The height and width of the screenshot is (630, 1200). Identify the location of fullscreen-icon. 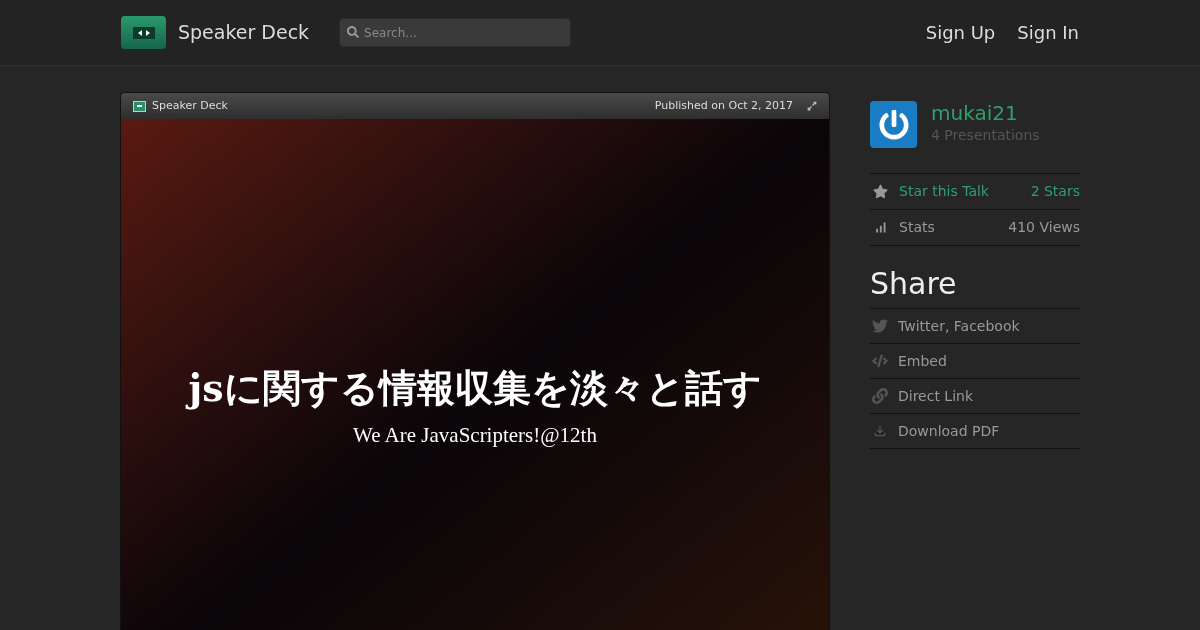
(812, 106).